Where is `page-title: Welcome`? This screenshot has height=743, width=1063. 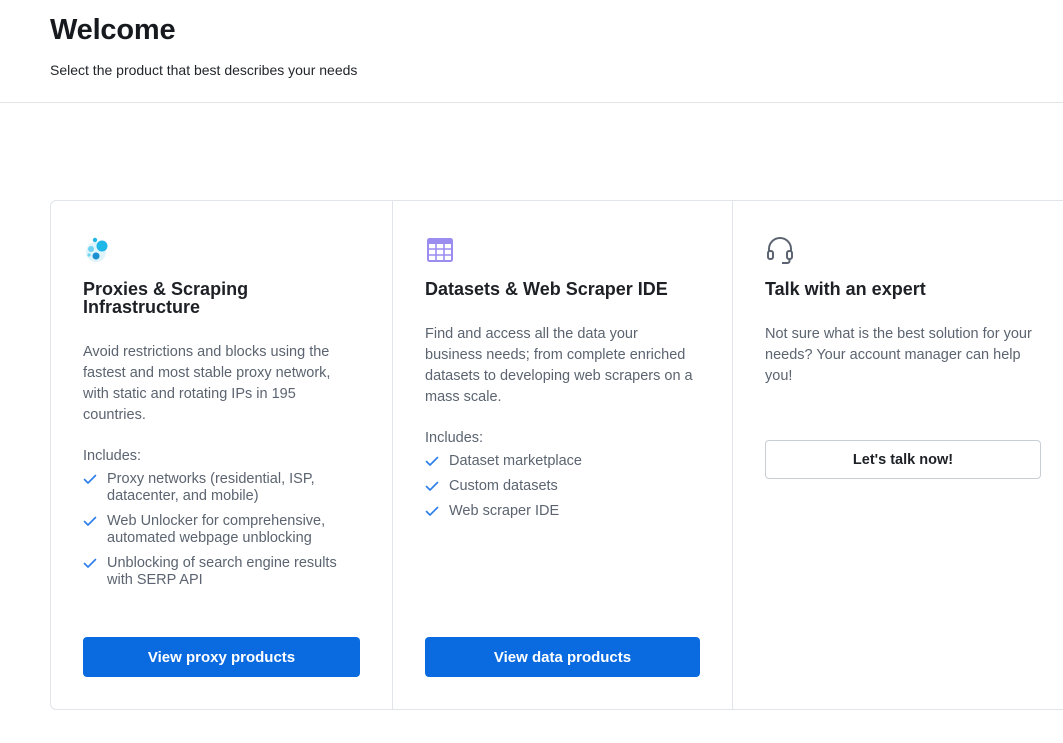 page-title: Welcome is located at coordinates (113, 30).